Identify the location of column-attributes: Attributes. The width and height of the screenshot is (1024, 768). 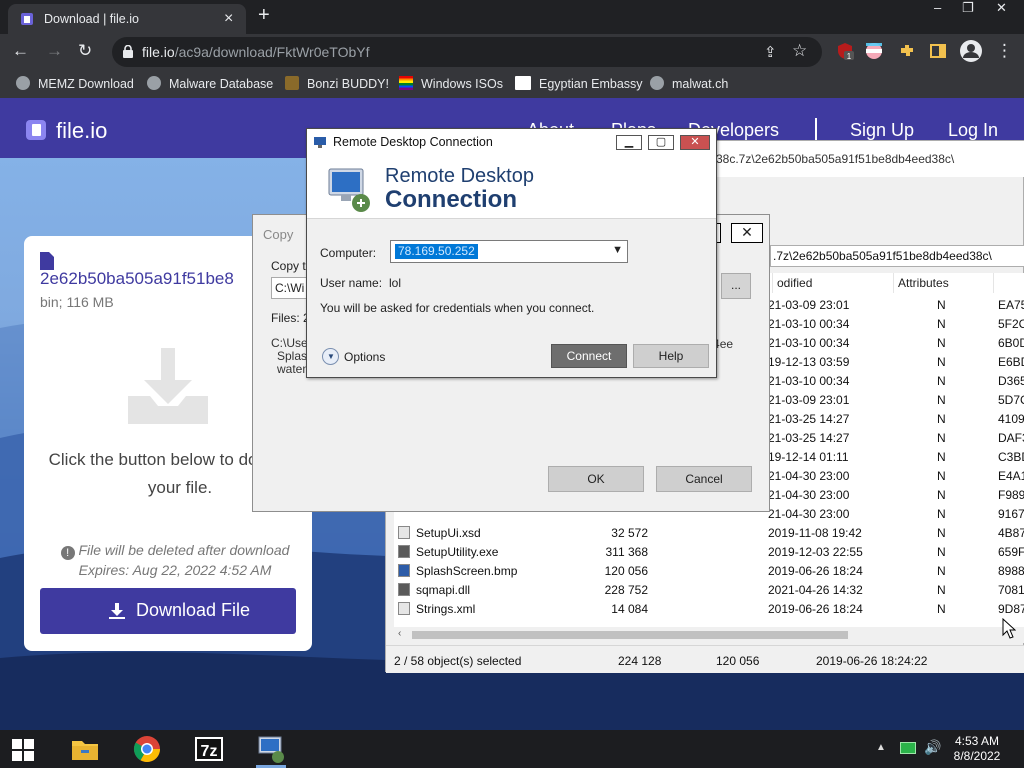
(944, 283).